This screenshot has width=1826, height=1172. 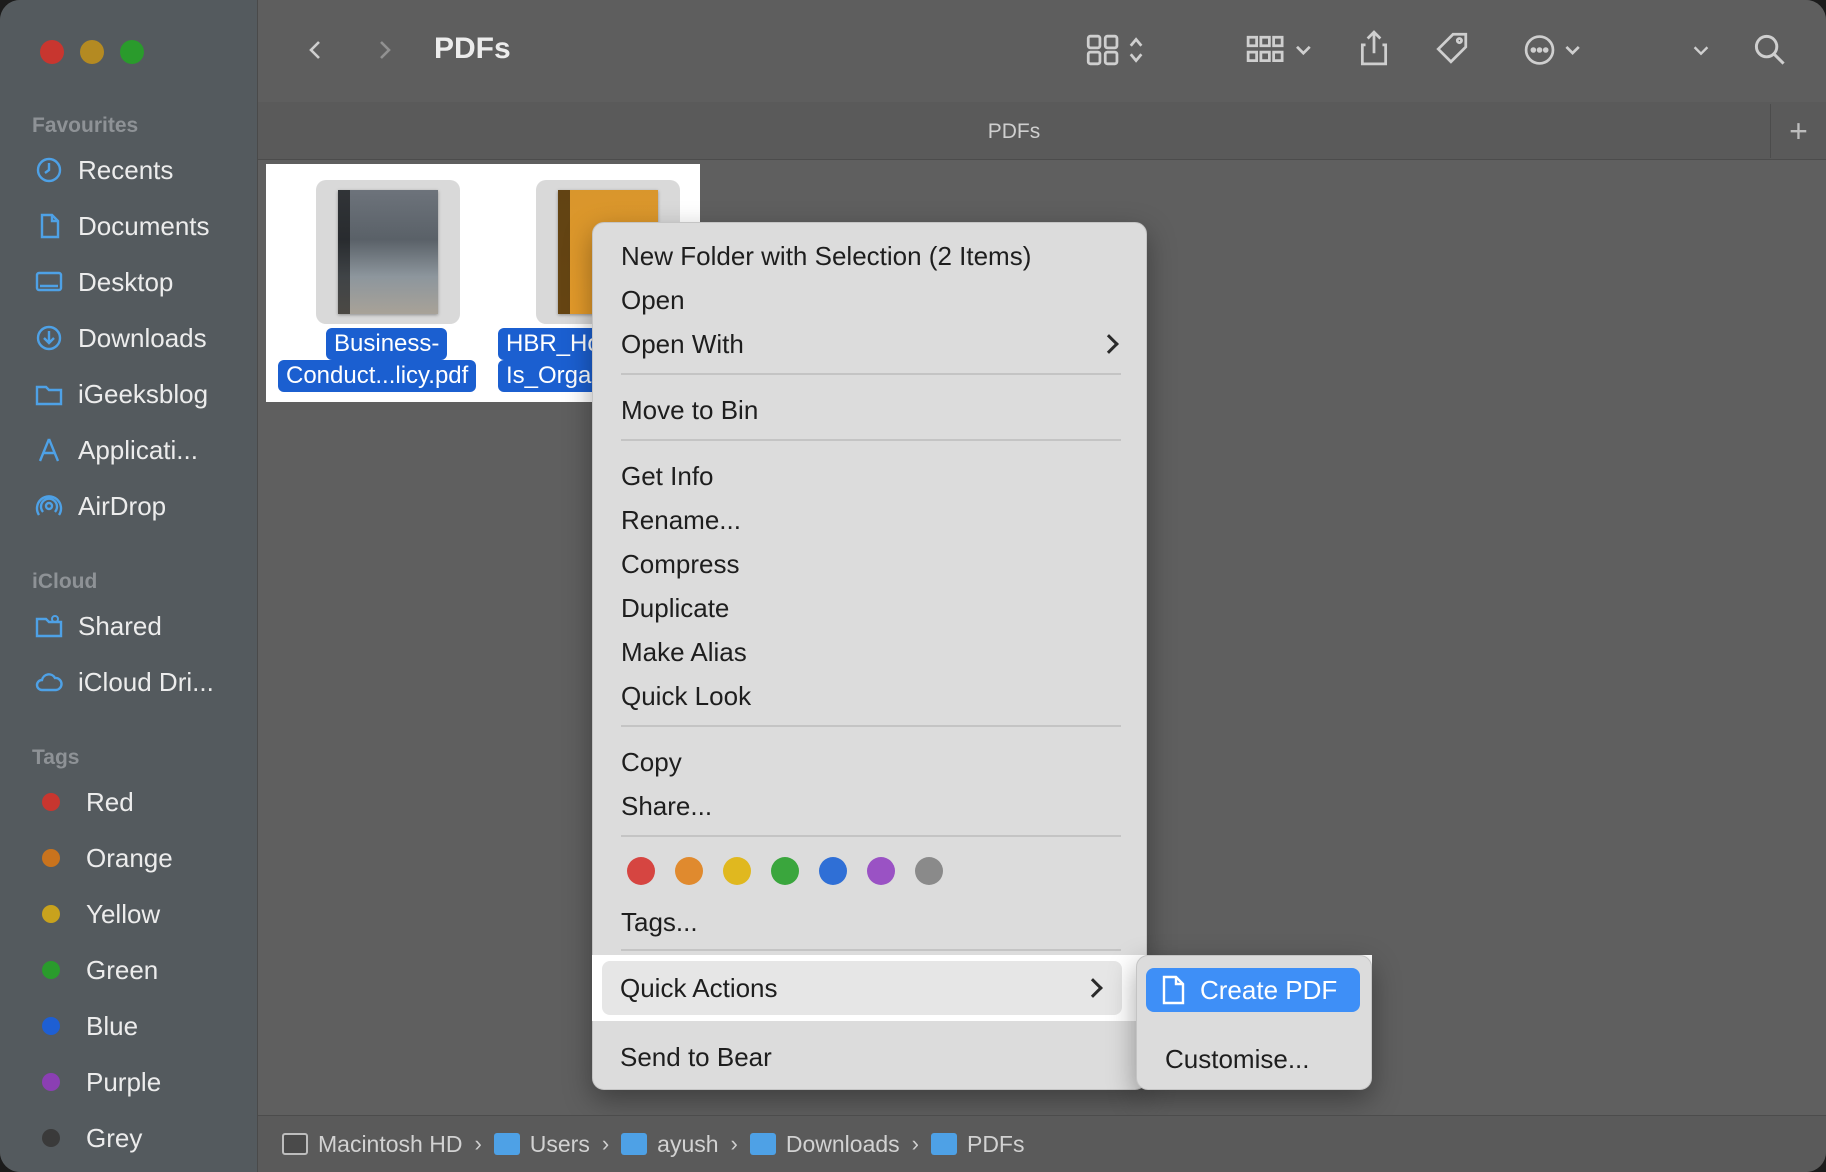 What do you see at coordinates (667, 476) in the screenshot?
I see `menu-item-get-info: Get Info` at bounding box center [667, 476].